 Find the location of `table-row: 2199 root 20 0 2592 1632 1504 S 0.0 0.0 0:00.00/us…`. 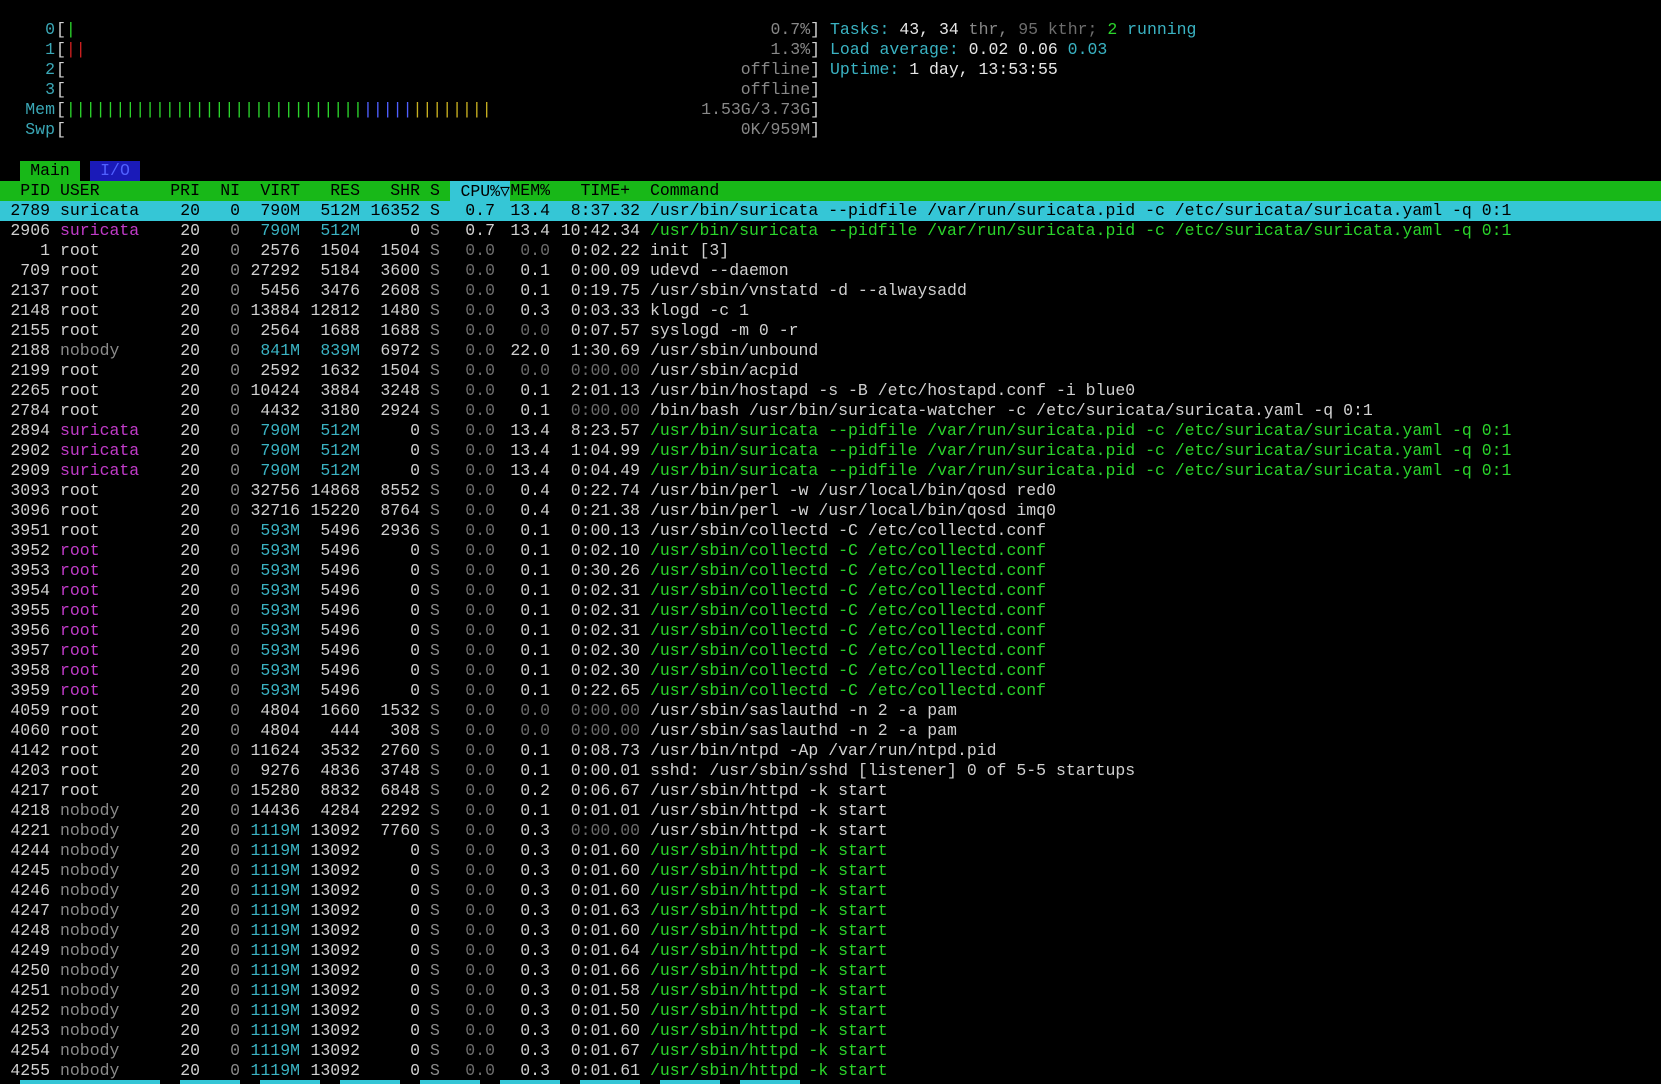

table-row: 2199 root 20 0 2592 1632 1504 S 0.0 0.0 0:00.00/us… is located at coordinates (830, 371).